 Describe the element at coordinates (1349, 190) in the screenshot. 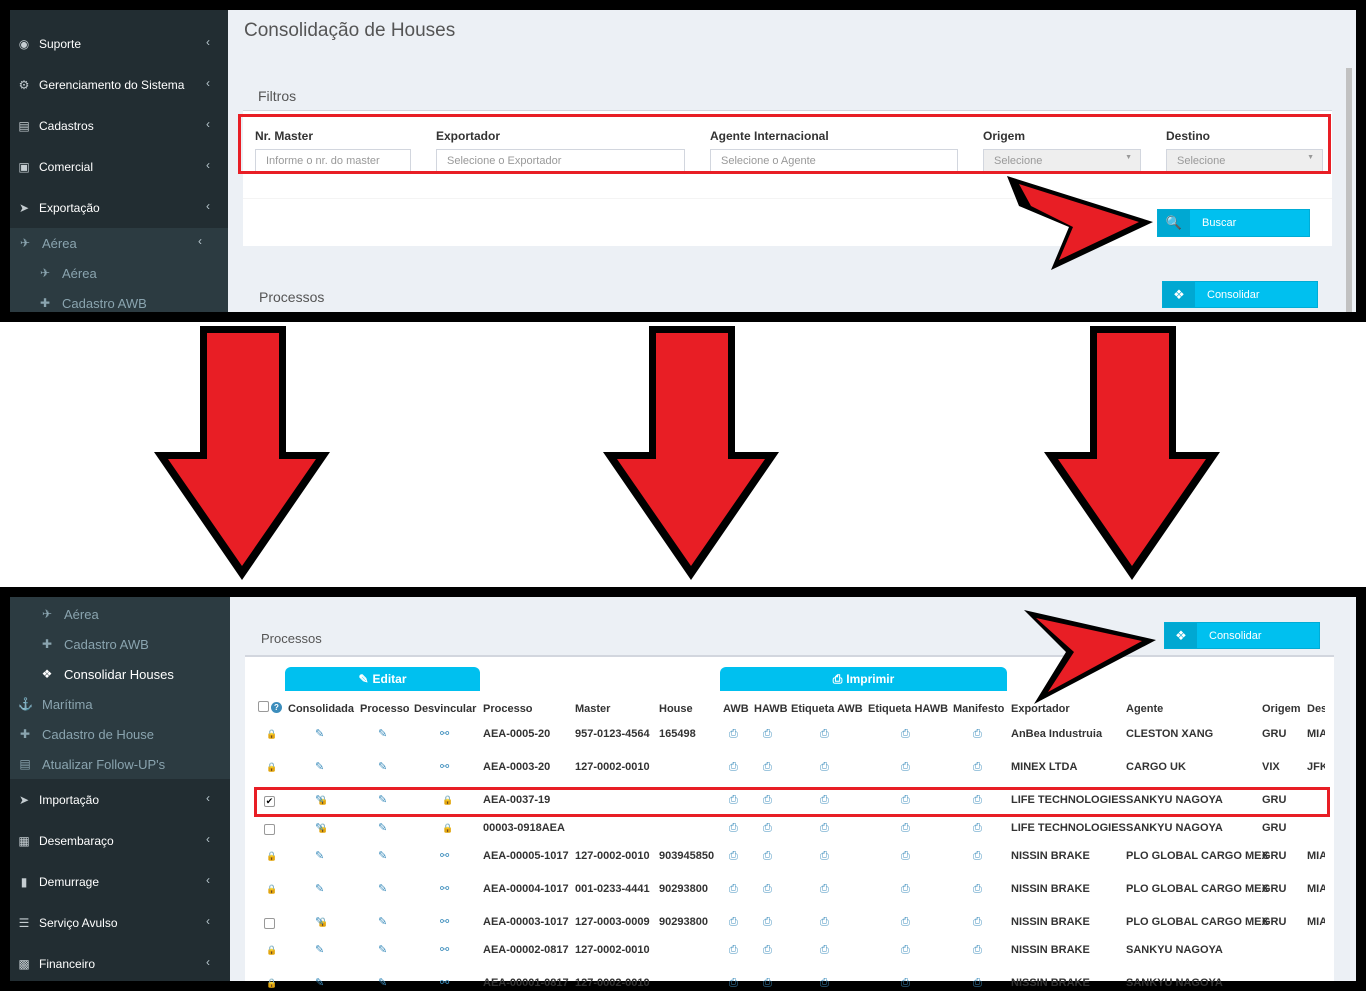

I see `scrollbar` at that location.